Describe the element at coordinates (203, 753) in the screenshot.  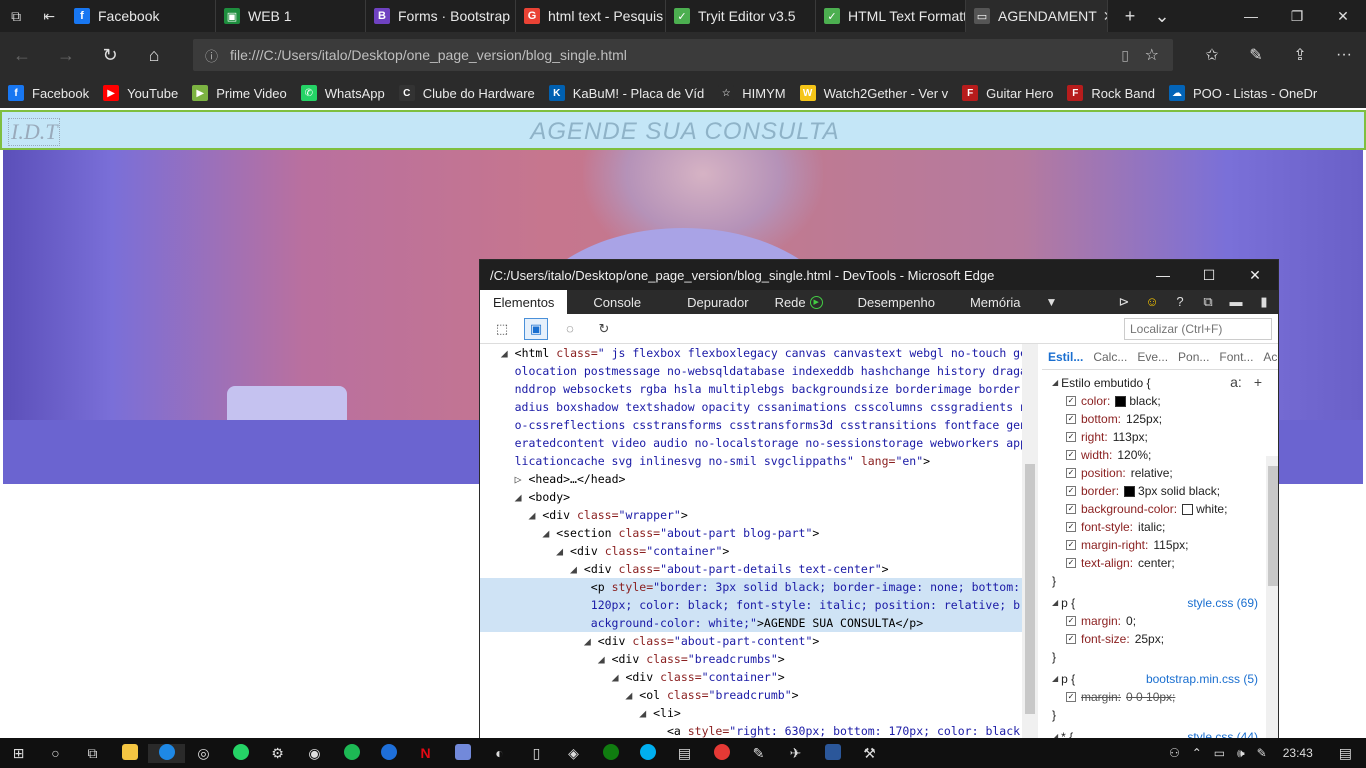
I see `media-player-icon: ◎` at that location.